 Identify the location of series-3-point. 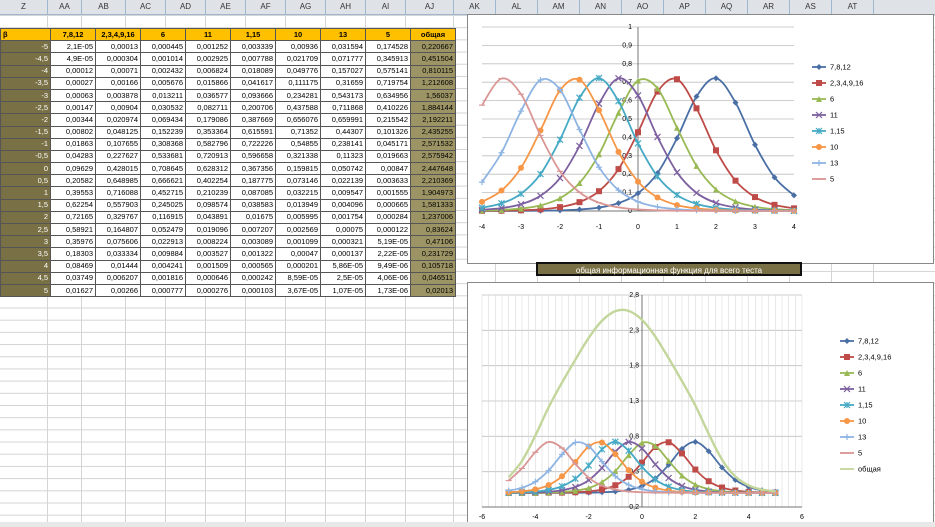
(560, 178).